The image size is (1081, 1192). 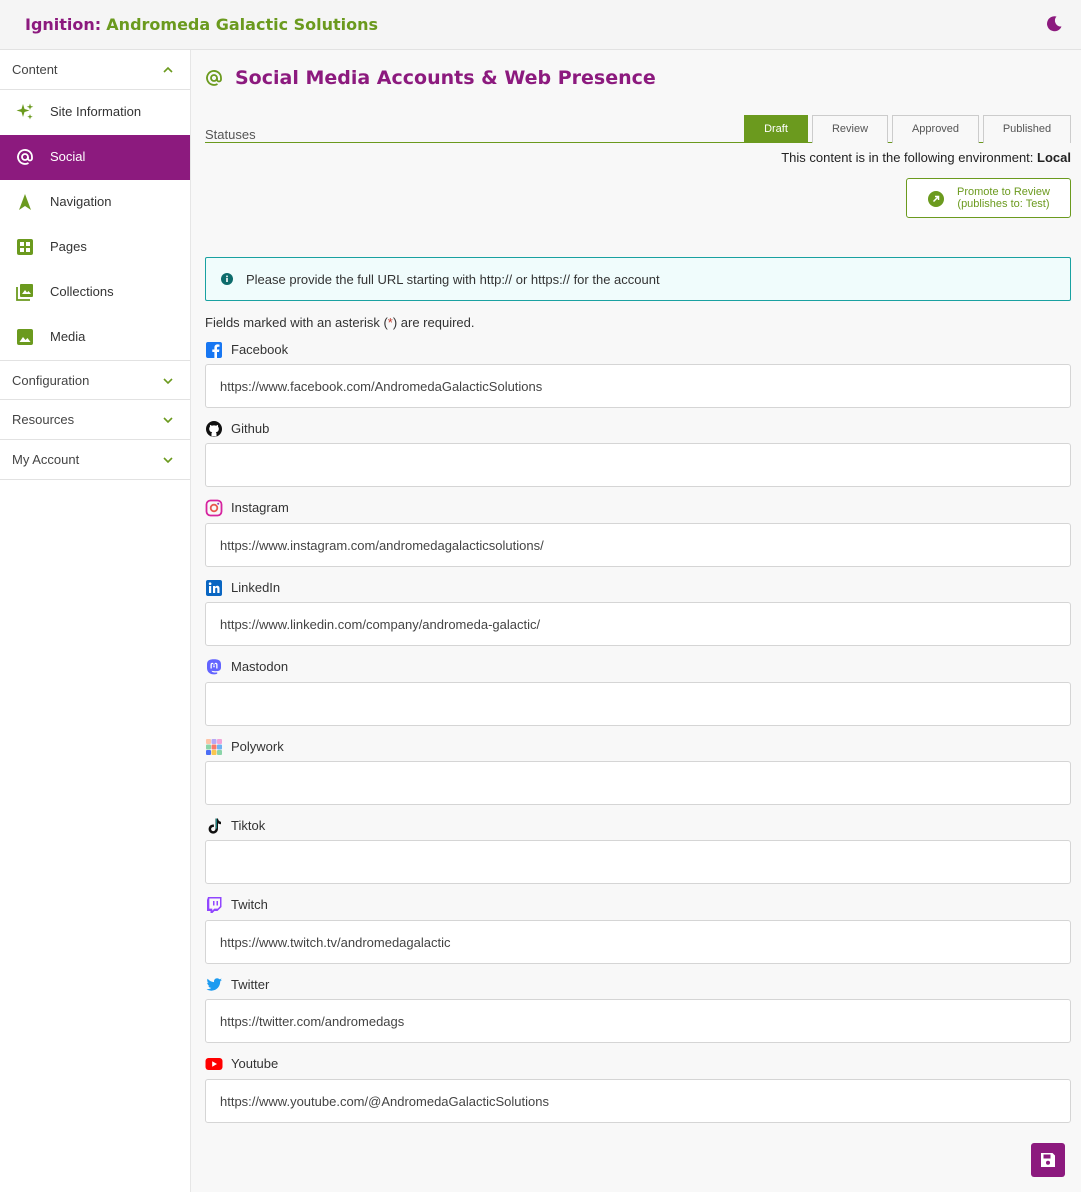 I want to click on facebook-url-input, so click(x=638, y=386).